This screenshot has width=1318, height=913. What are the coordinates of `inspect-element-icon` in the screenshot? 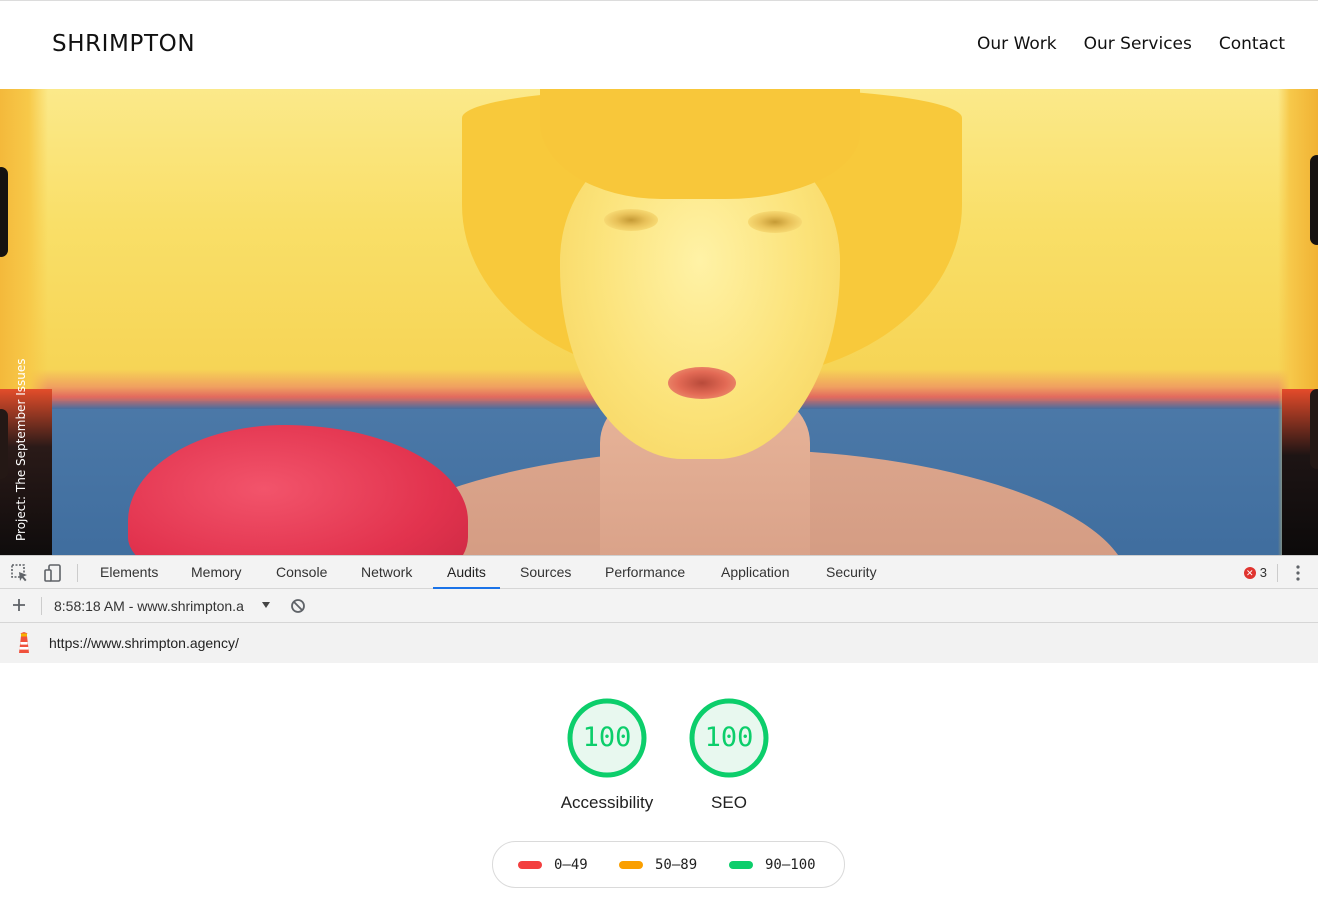 It's located at (20, 573).